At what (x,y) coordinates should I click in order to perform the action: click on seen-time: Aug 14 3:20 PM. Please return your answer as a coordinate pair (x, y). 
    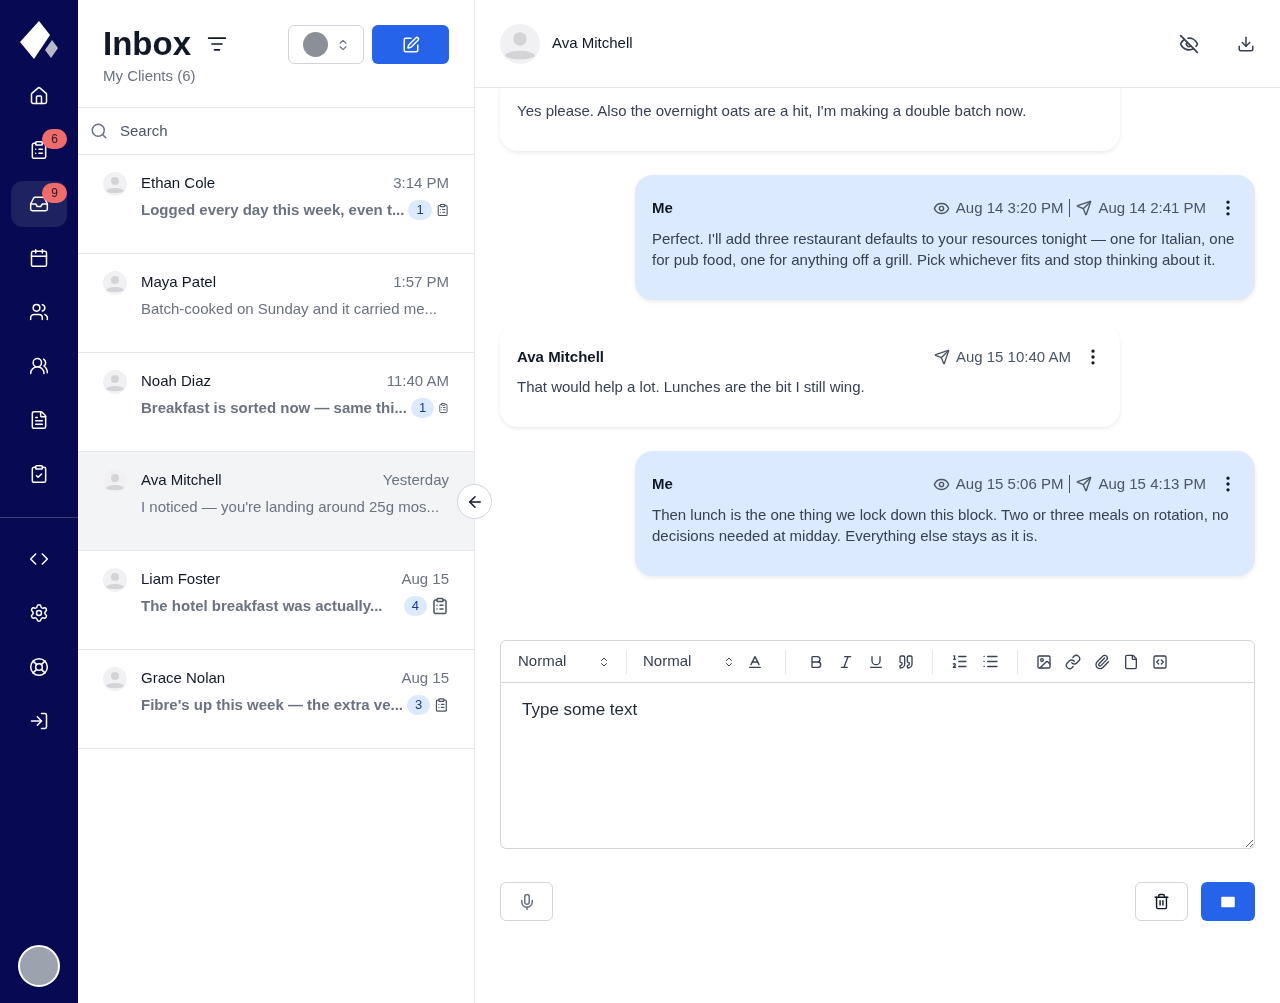
    Looking at the image, I should click on (1009, 208).